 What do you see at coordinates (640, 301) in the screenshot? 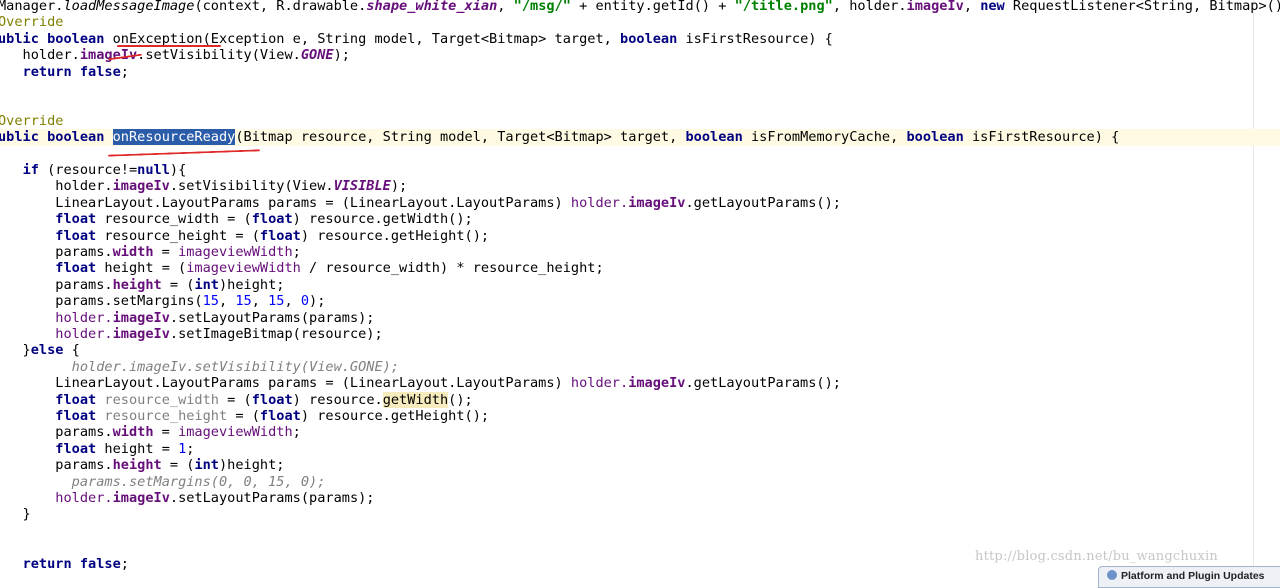
I see `code-line: params.setMargins(15, 15, 15, 0);` at bounding box center [640, 301].